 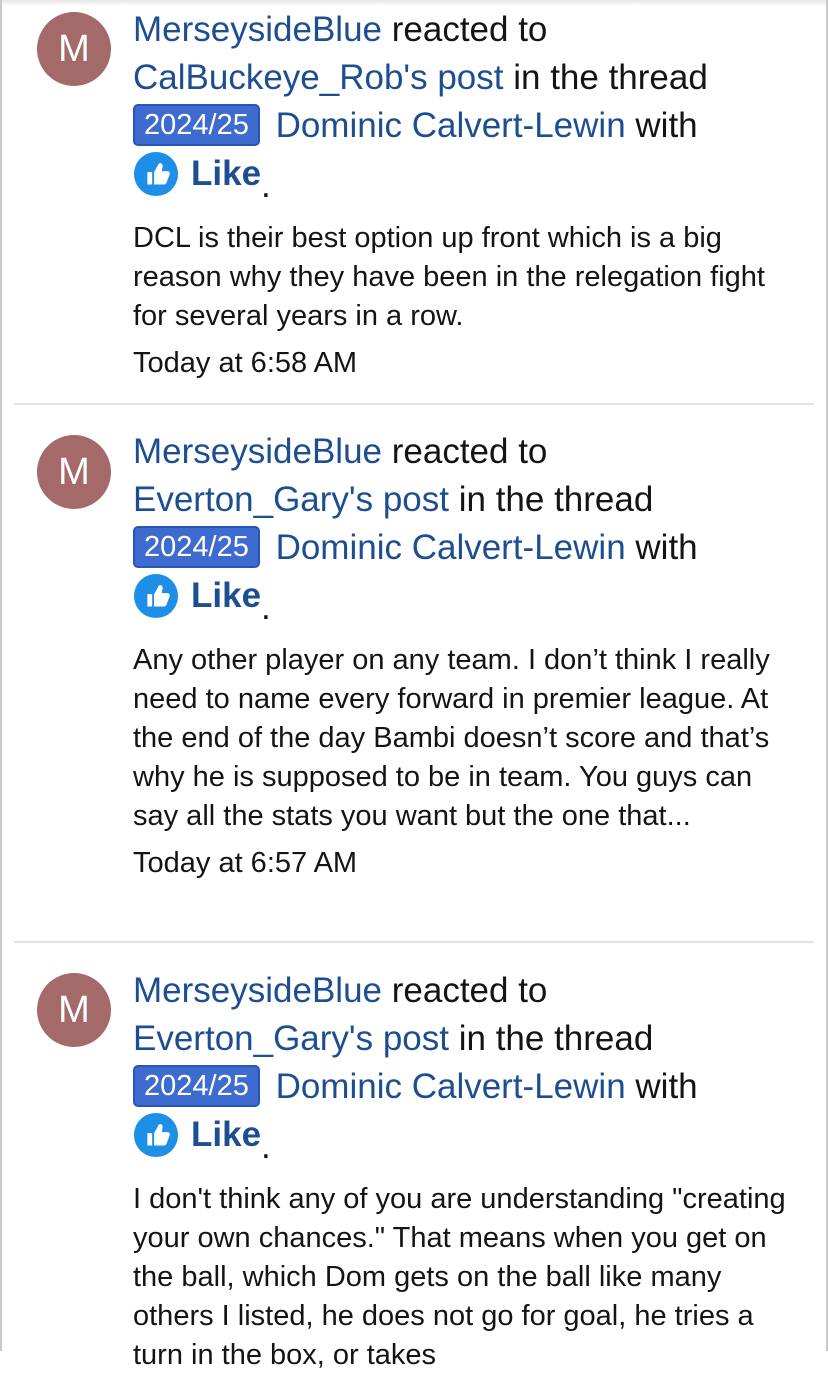 I want to click on alert-line-2: CalBuckeye_Rob's post in the thread, so click(x=465, y=78).